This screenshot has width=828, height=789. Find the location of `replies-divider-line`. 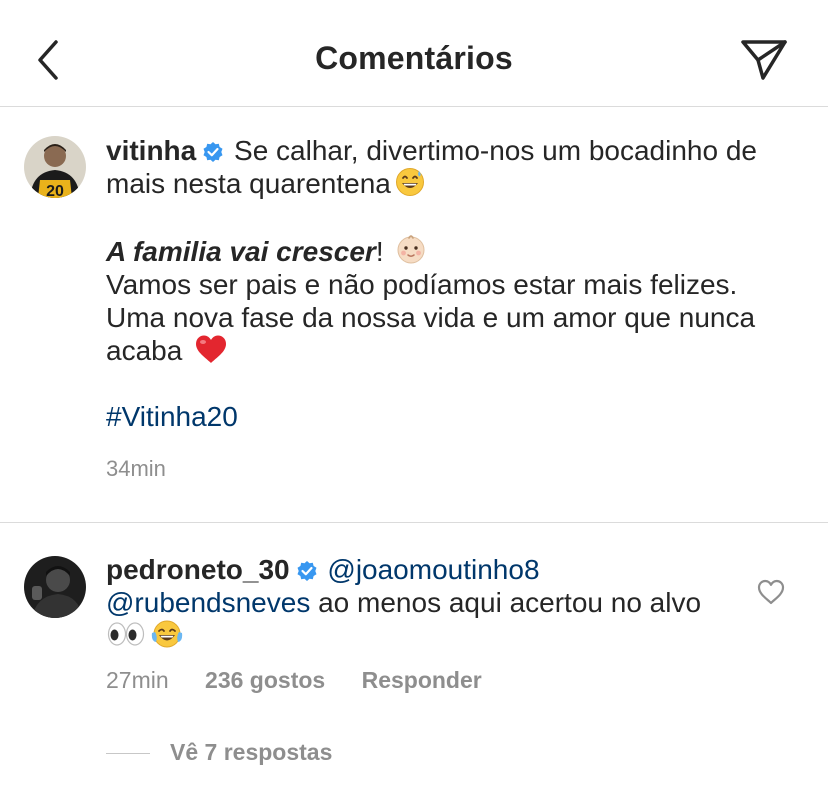

replies-divider-line is located at coordinates (128, 754).